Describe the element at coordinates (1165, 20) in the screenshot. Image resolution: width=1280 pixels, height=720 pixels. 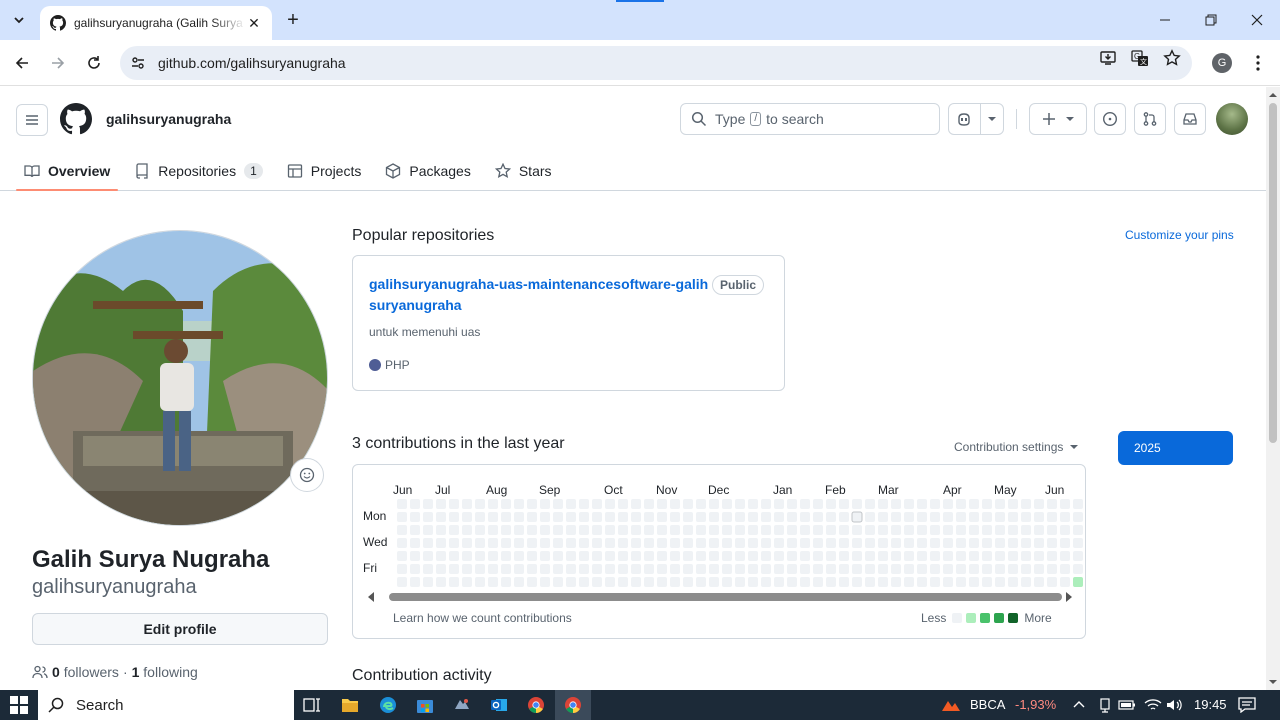
I see `minimize-icon` at that location.